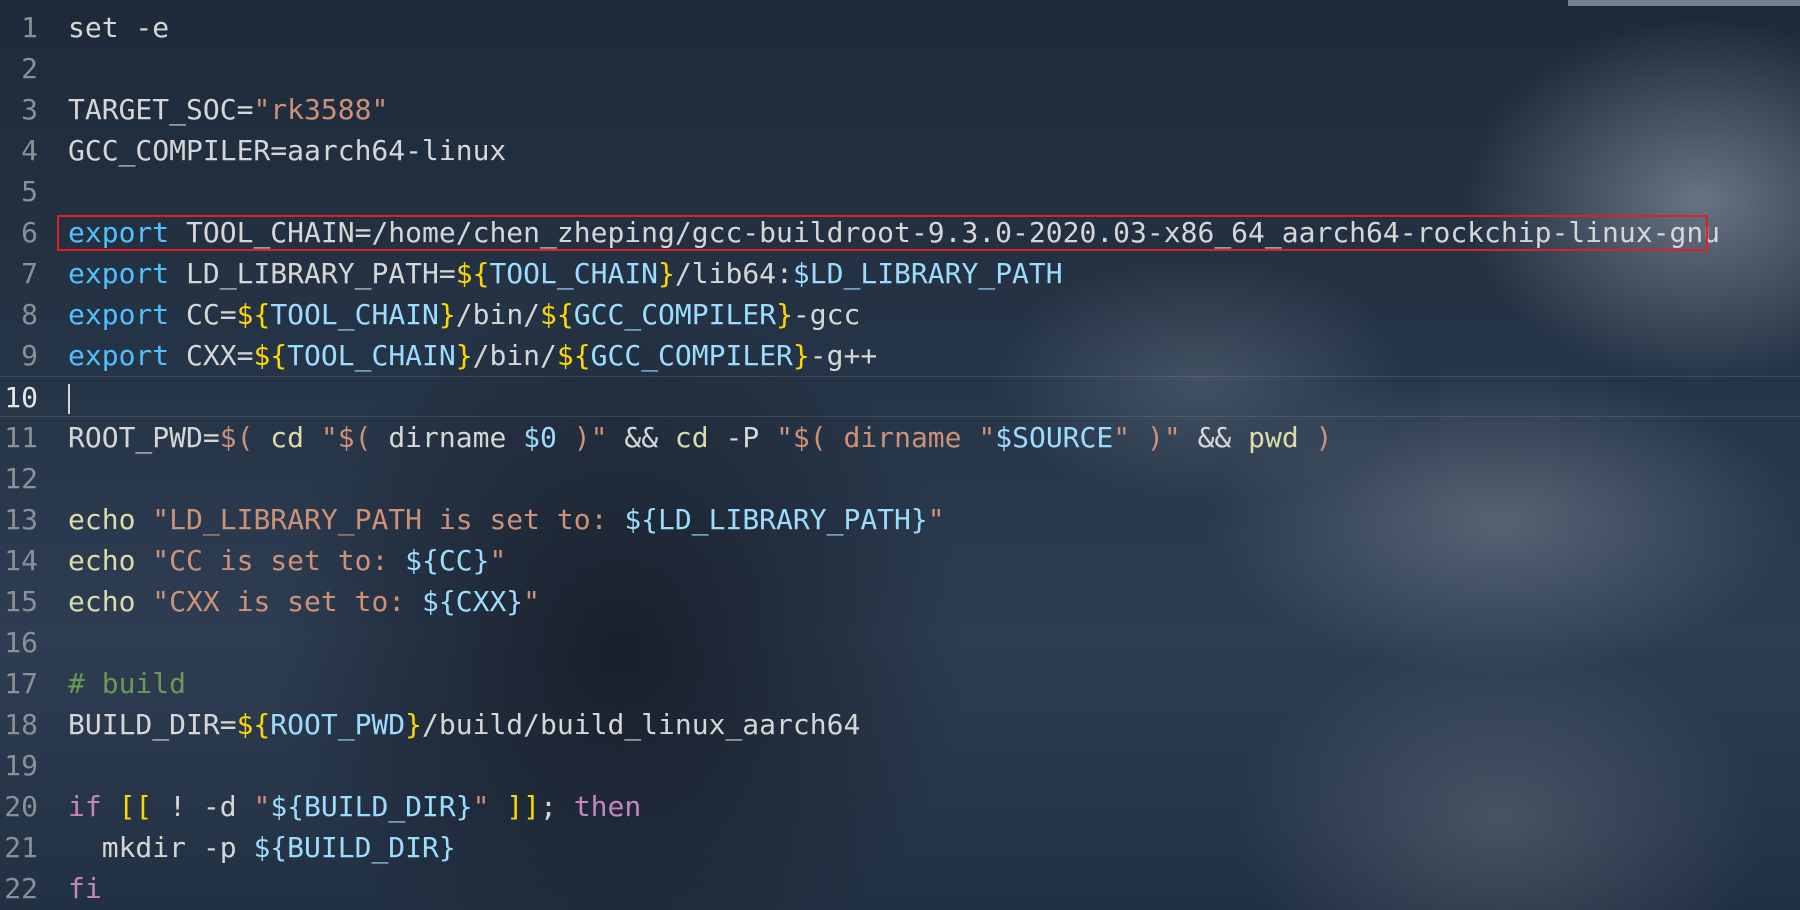  Describe the element at coordinates (21, 765) in the screenshot. I see `line-number: 19` at that location.